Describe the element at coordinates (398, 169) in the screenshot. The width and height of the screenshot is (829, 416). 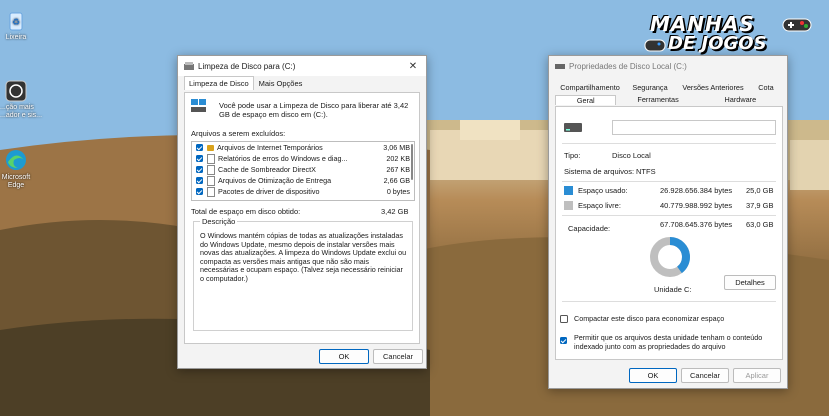
I see `file-size: 267 KB` at that location.